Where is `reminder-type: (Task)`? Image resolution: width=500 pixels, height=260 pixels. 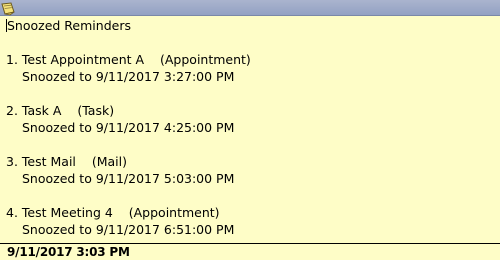 reminder-type: (Task) is located at coordinates (96, 110).